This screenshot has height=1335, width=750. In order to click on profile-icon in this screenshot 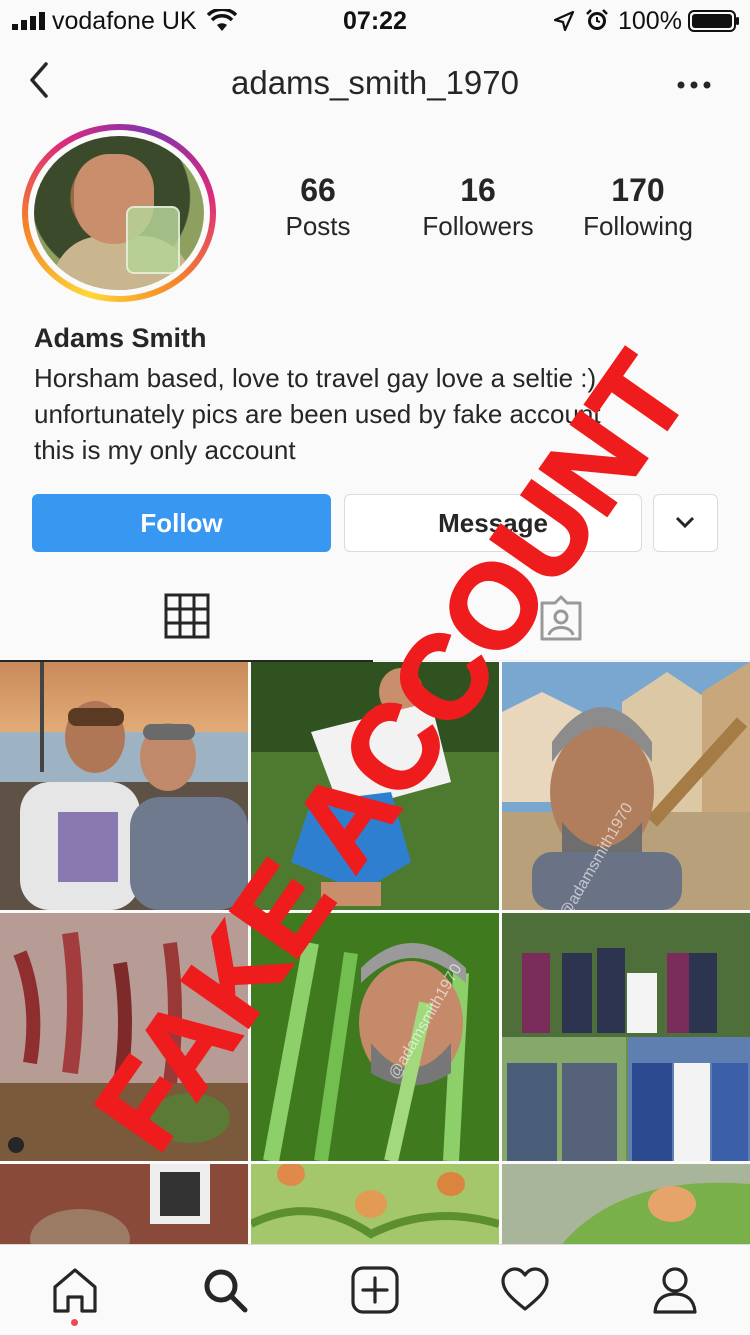, I will do `click(675, 1290)`.